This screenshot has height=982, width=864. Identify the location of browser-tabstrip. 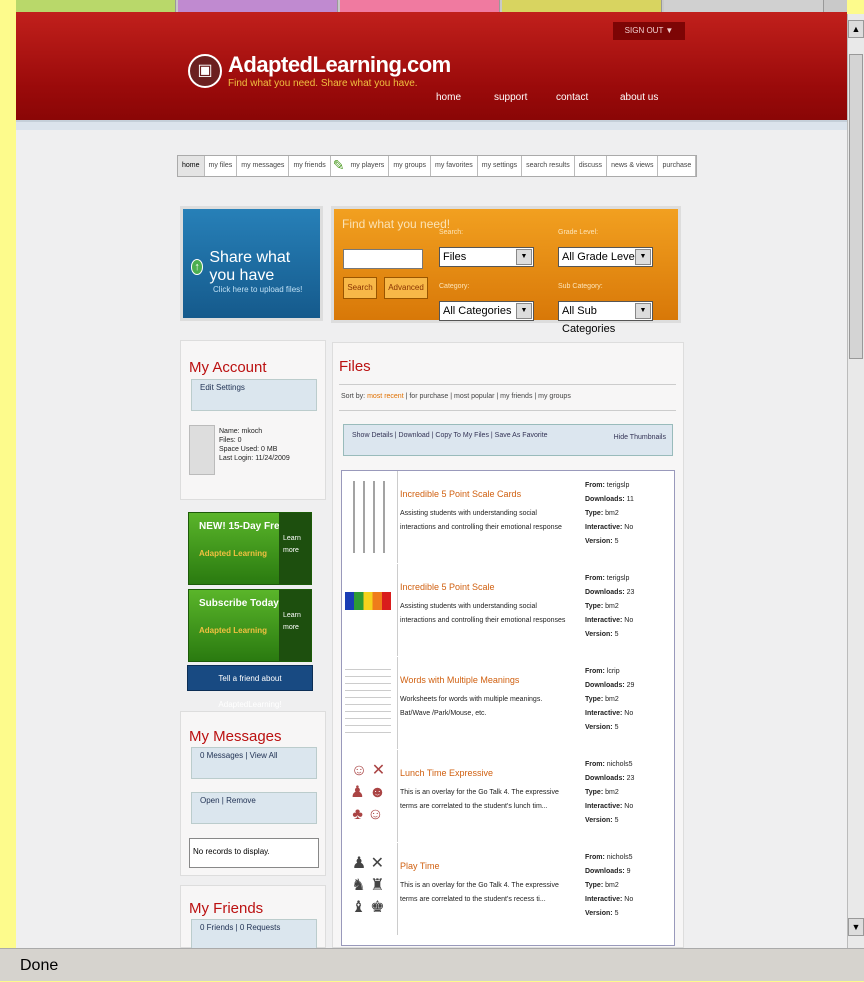
(431, 6).